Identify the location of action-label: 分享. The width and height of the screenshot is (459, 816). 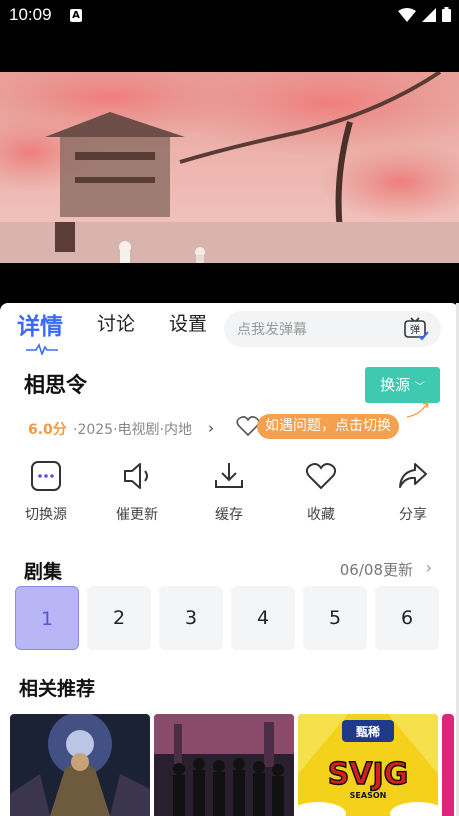
(413, 515).